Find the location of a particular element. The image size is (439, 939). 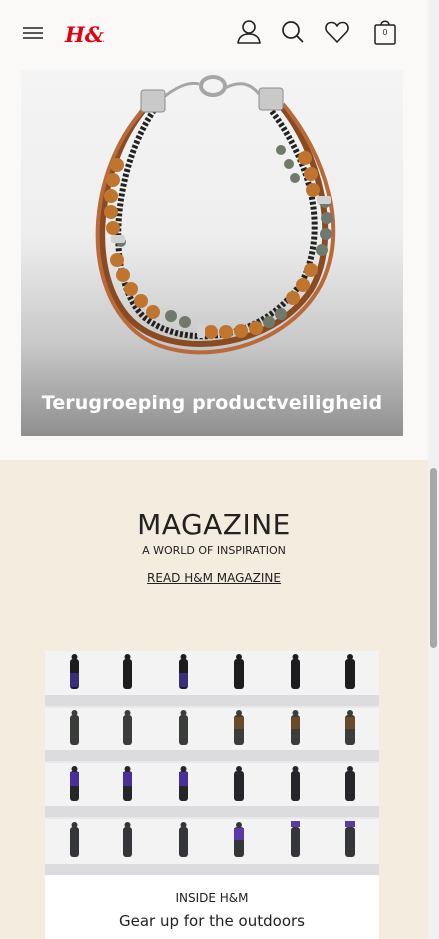

account-icon is located at coordinates (249, 32).